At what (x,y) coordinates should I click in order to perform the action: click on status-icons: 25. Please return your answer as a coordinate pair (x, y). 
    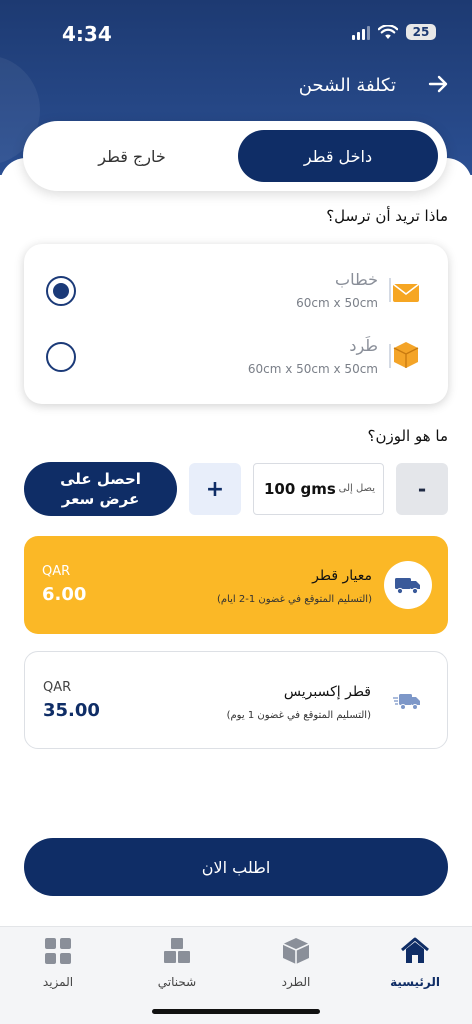
    Looking at the image, I should click on (394, 32).